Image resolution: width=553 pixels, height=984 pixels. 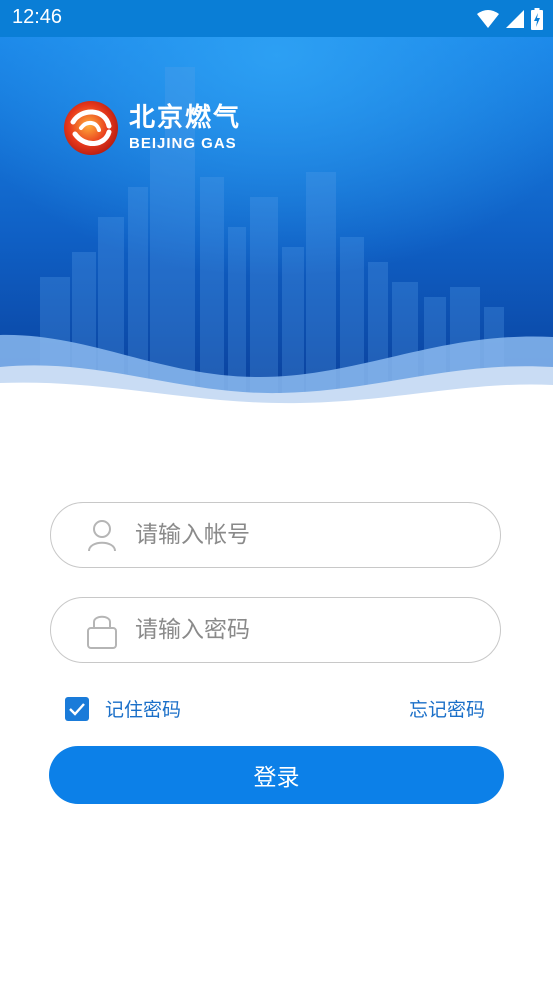 I want to click on check-icon, so click(x=77, y=709).